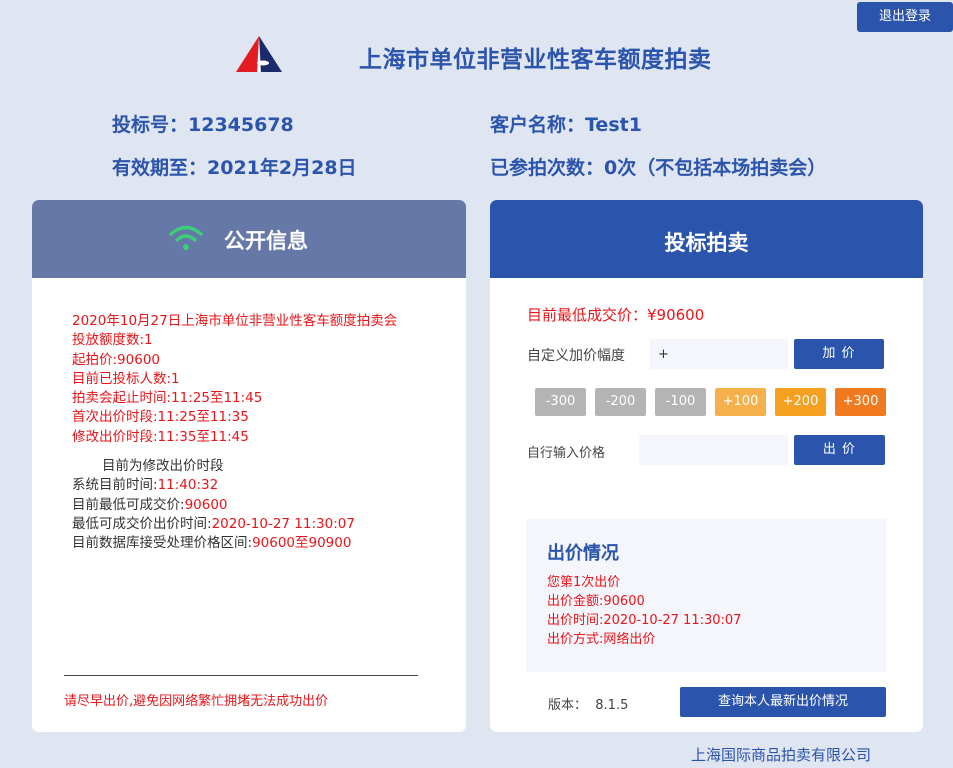 The image size is (953, 768). What do you see at coordinates (160, 417) in the screenshot?
I see `first-bid-period: 首次出价时段:11:25至11:35` at bounding box center [160, 417].